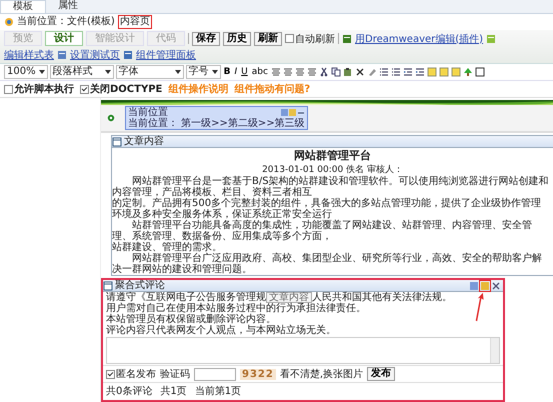 This screenshot has height=402, width=553. I want to click on editor-tab: 模板, so click(23, 6).